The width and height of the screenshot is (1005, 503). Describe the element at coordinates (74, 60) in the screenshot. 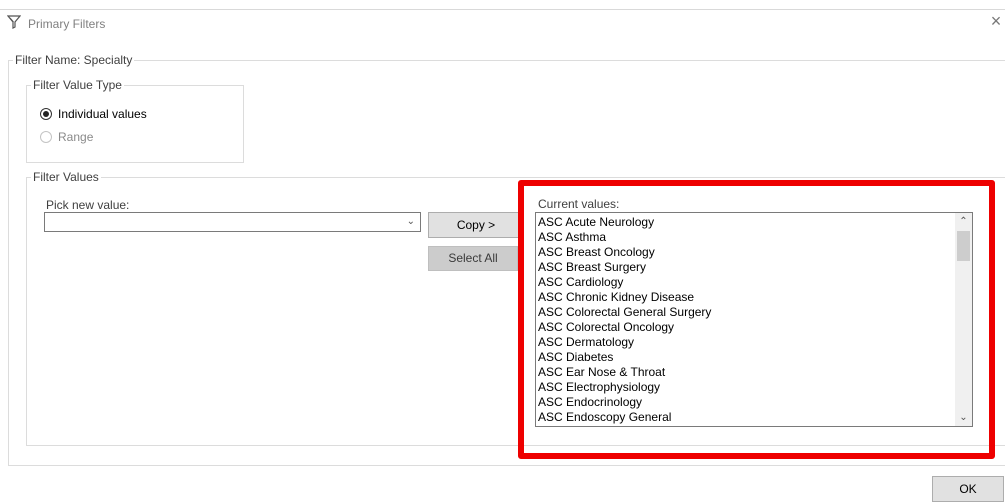

I see `filter-name-legend: Filter Name: Specialty` at that location.